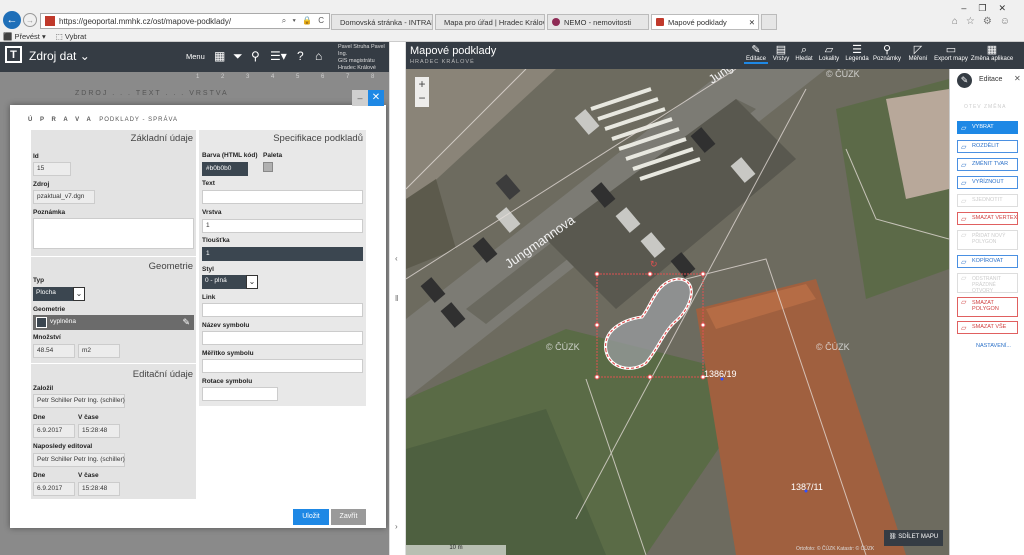 The height and width of the screenshot is (555, 1024). What do you see at coordinates (255, 56) in the screenshot?
I see `filter-settings-icon: ⚲` at bounding box center [255, 56].